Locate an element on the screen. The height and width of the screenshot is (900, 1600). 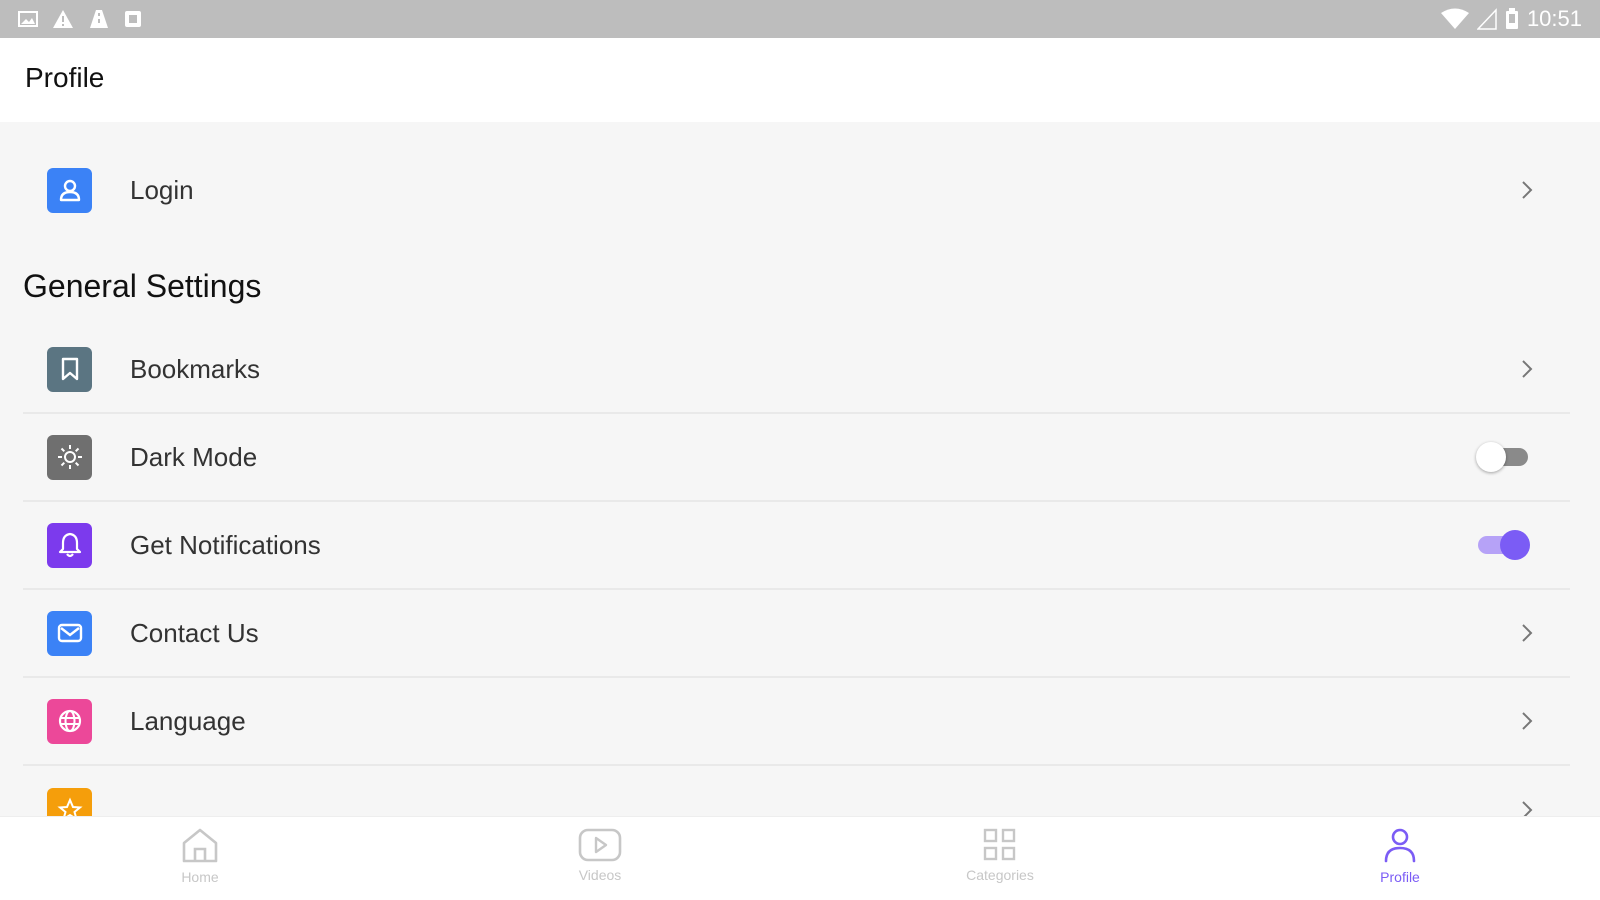
bookmark-icon is located at coordinates (69, 369).